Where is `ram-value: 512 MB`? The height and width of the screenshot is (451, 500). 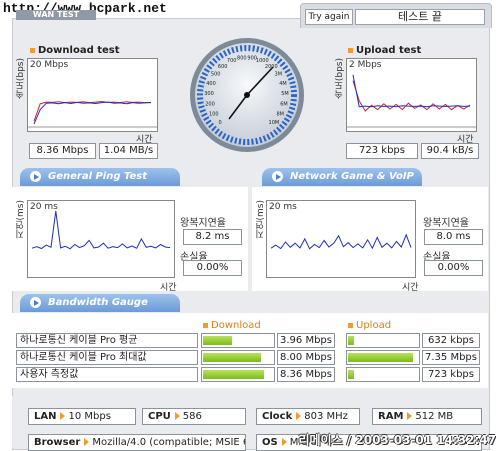 ram-value: 512 MB is located at coordinates (434, 416).